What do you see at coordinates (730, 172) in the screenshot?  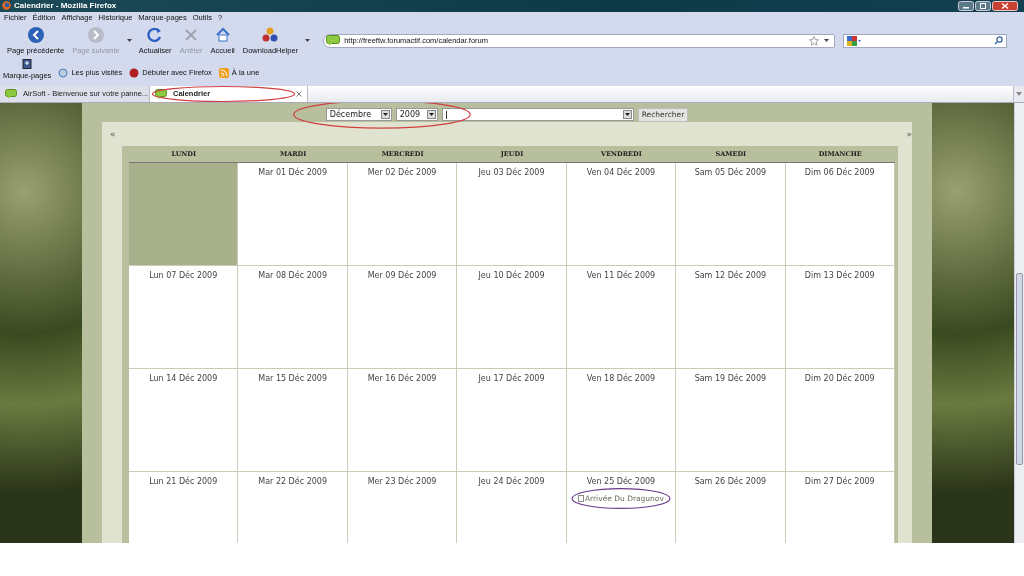 I see `day-date: Sam 05 Déc 2009` at bounding box center [730, 172].